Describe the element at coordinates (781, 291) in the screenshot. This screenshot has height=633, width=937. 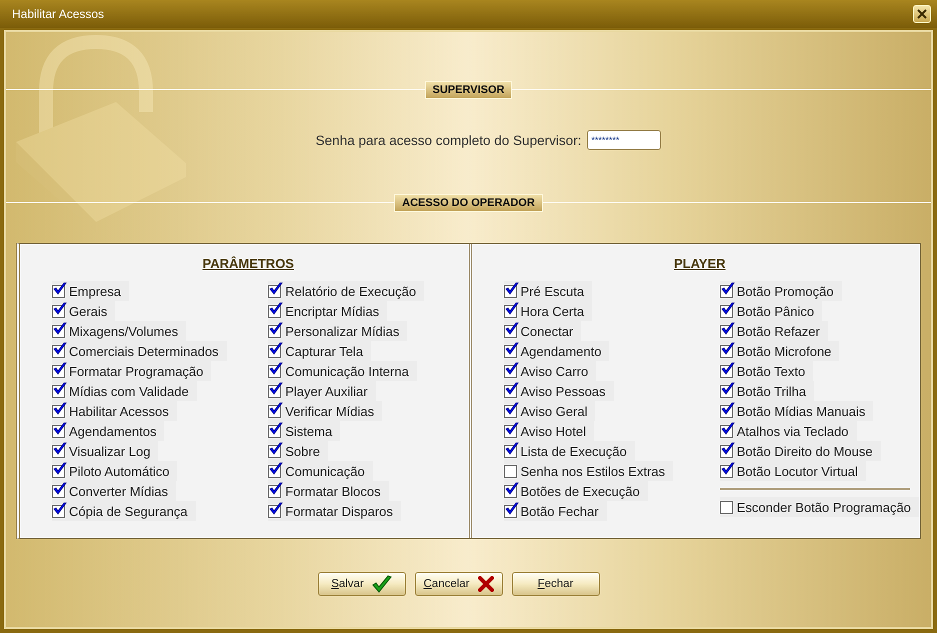
I see `checkbox-option: Botão Promoção` at that location.